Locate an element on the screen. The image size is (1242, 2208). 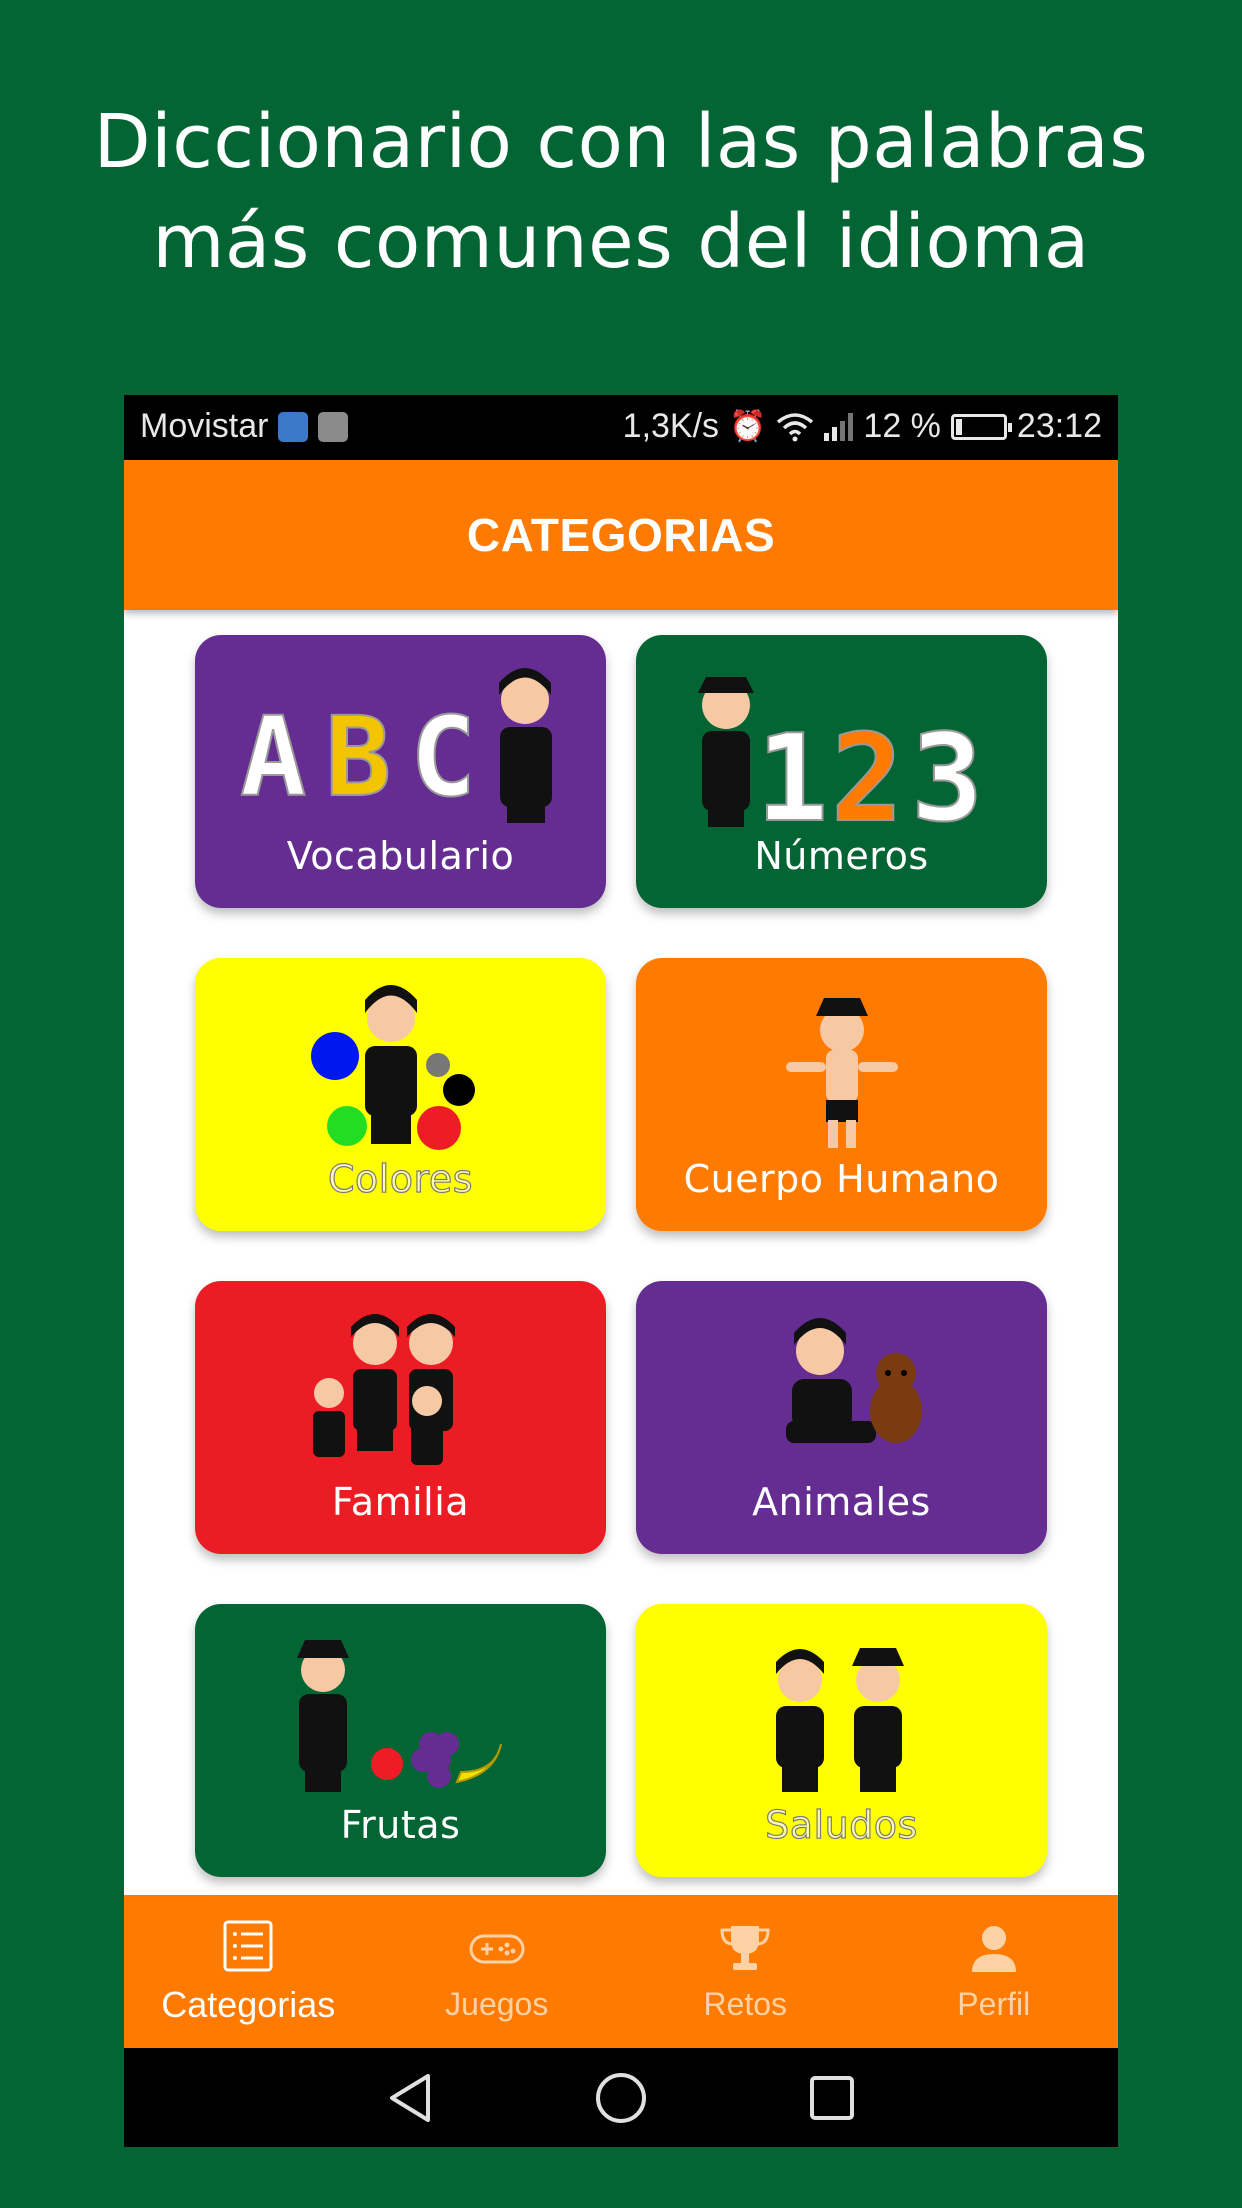
trophy-icon is located at coordinates (745, 1948).